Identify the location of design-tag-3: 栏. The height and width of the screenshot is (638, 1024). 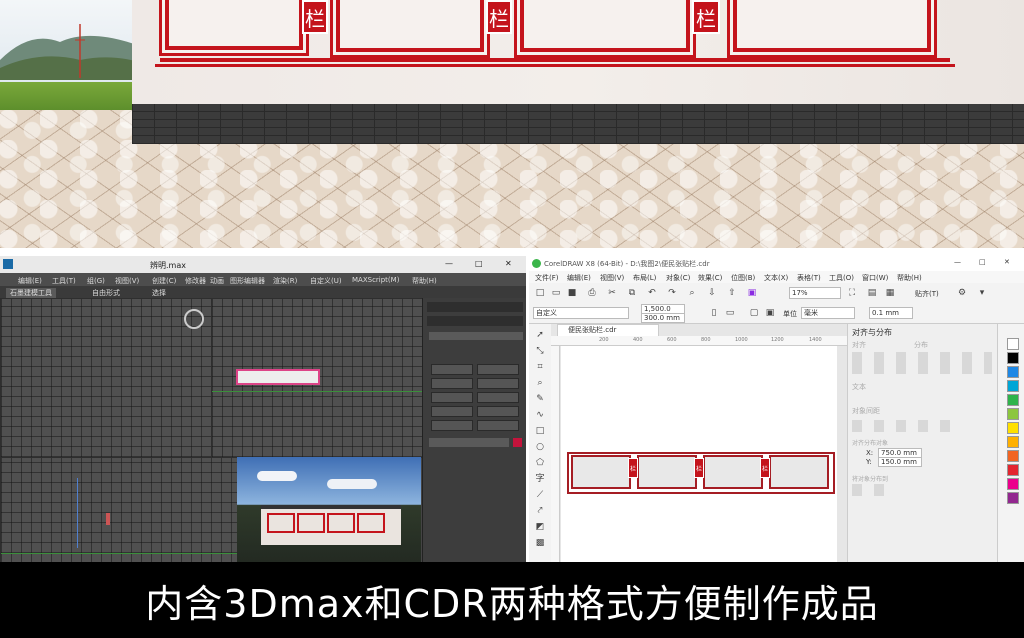
(765, 468).